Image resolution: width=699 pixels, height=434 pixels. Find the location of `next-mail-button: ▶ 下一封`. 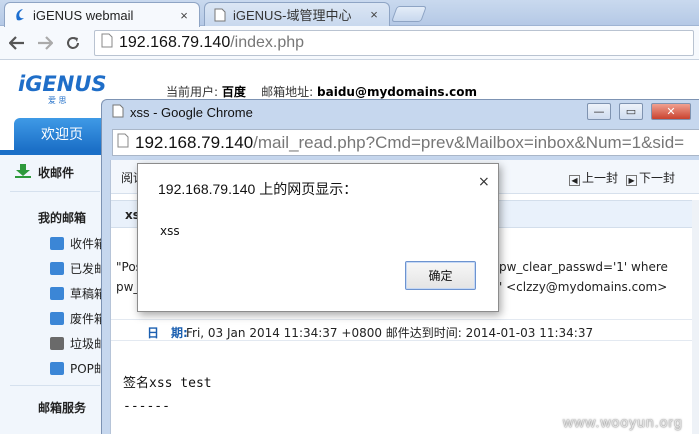

next-mail-button: ▶ 下一封 is located at coordinates (650, 177).